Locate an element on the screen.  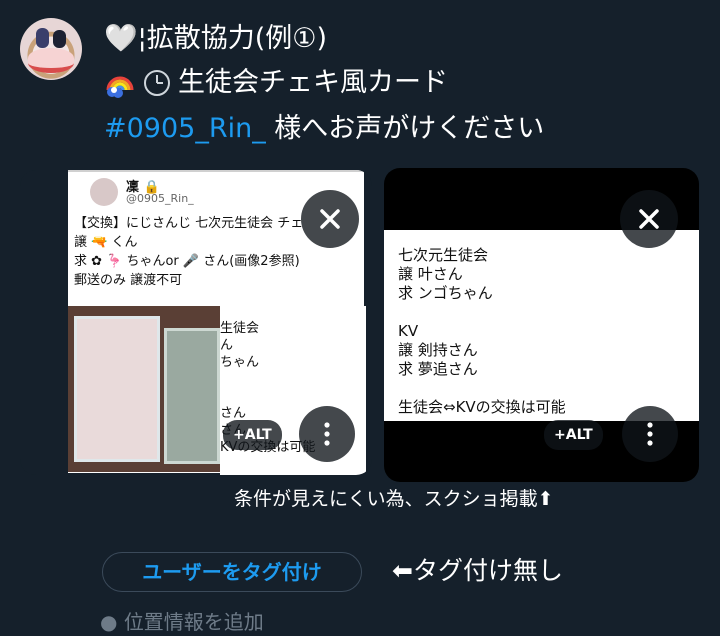
divider is located at coordinates (216, 171).